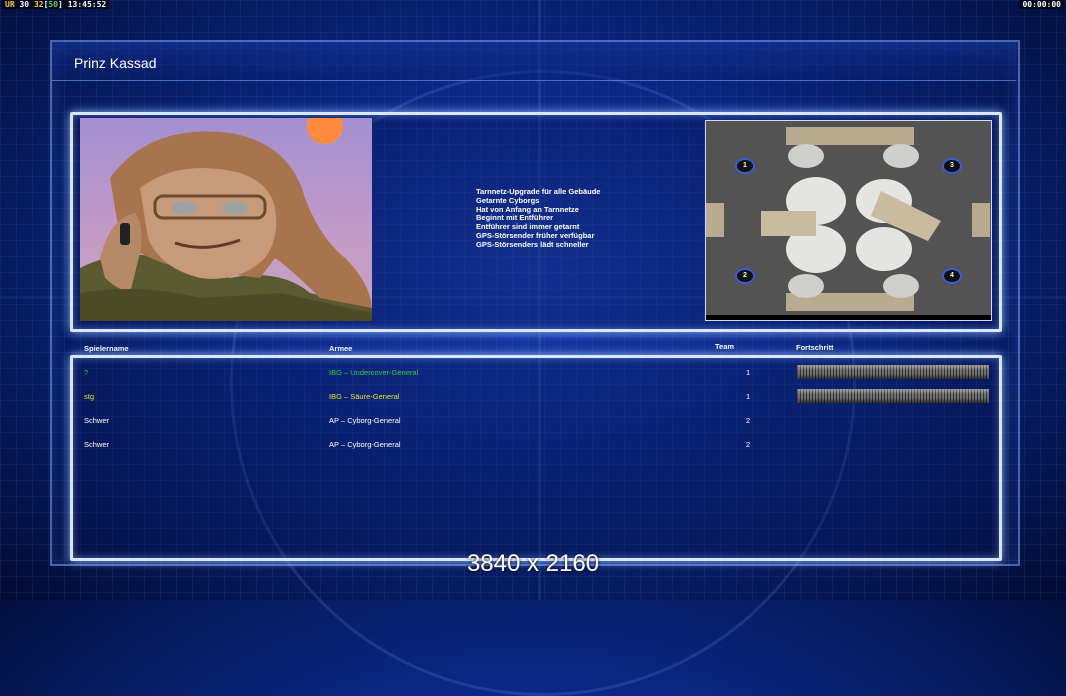  What do you see at coordinates (115, 63) in the screenshot?
I see `general-name: Prinz Kassad` at bounding box center [115, 63].